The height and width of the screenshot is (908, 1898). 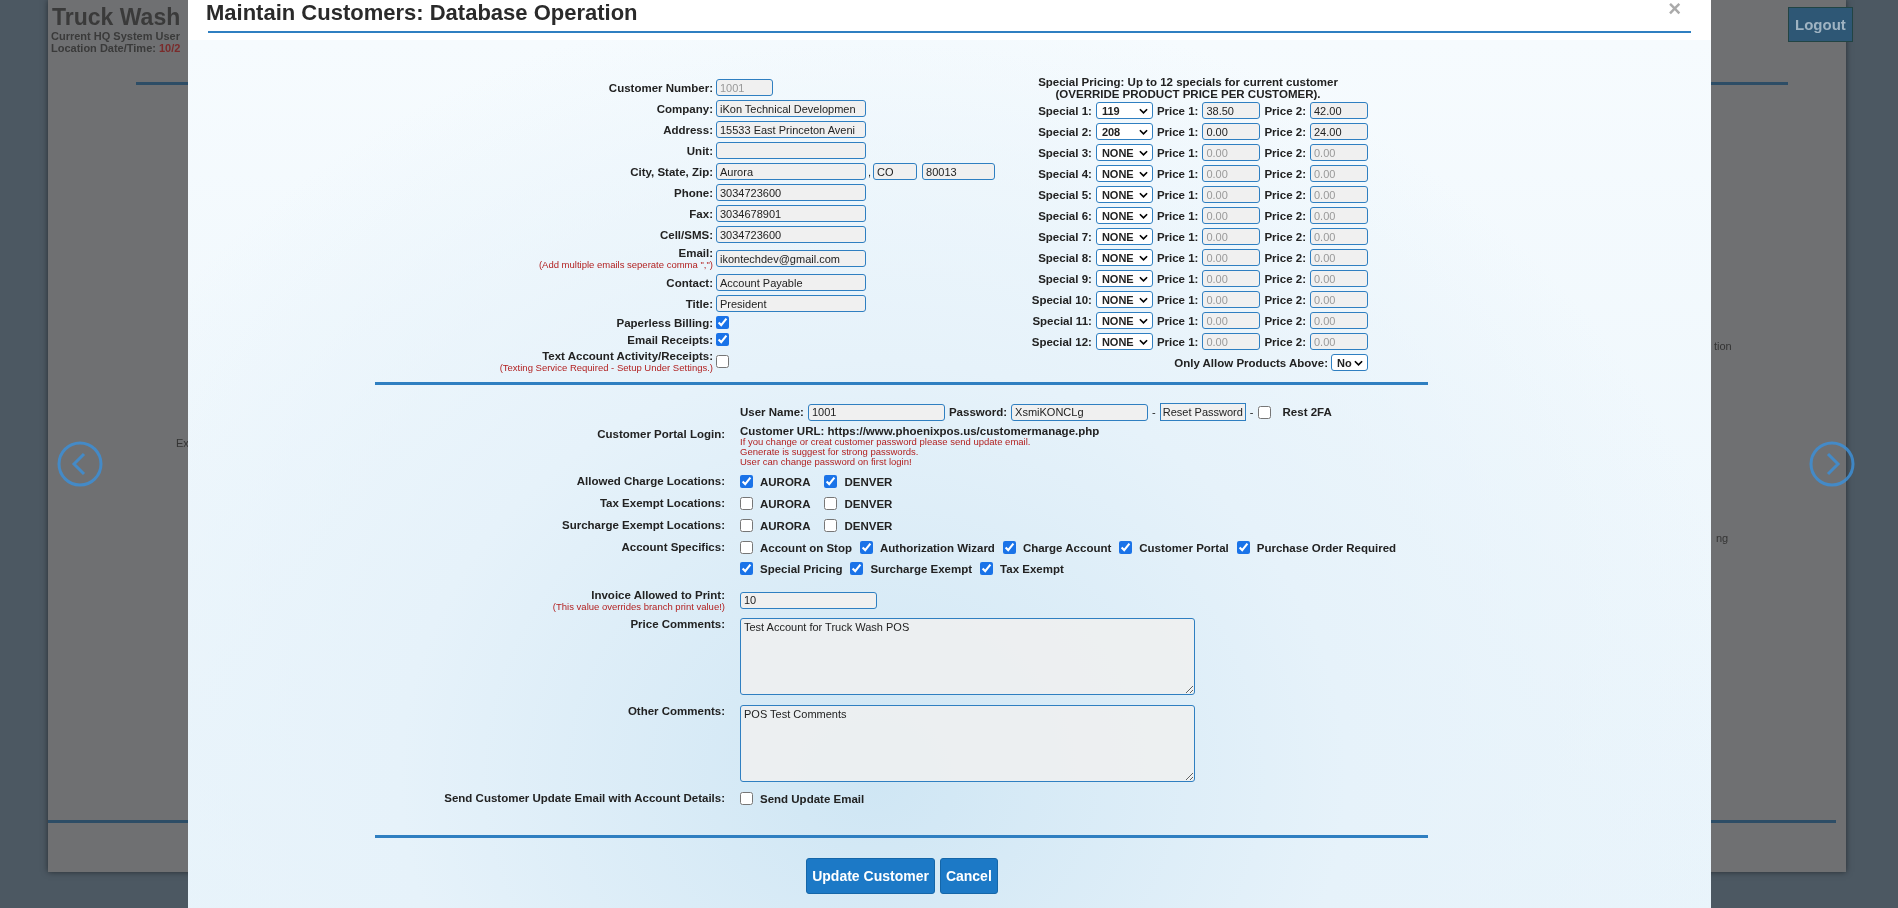 What do you see at coordinates (650, 481) in the screenshot?
I see `field-label: Allowed Charge Locations:` at bounding box center [650, 481].